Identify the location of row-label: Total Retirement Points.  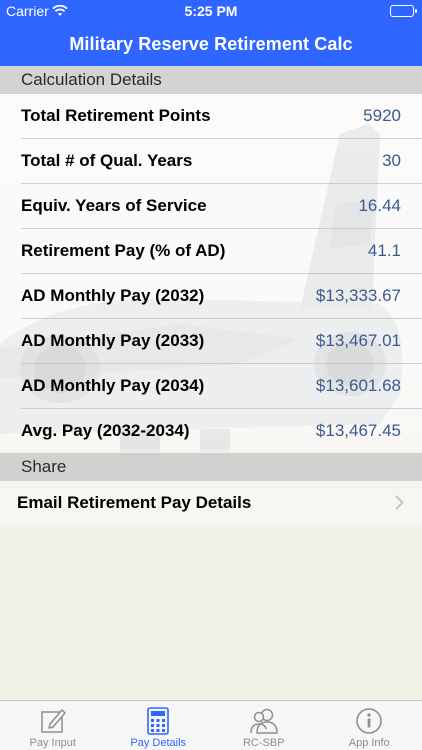
(116, 115).